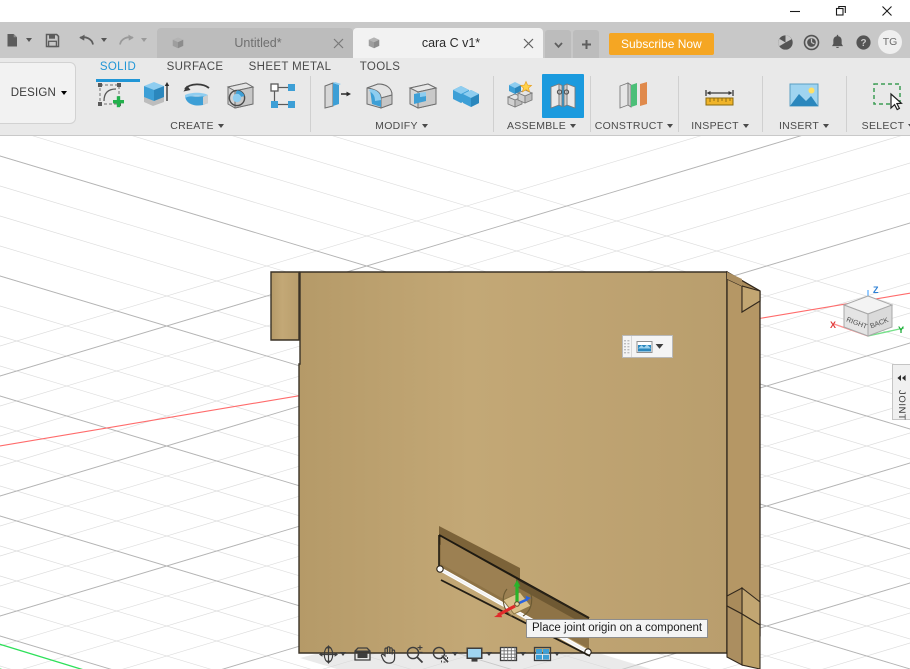 The image size is (910, 669). I want to click on notifications-icon, so click(837, 42).